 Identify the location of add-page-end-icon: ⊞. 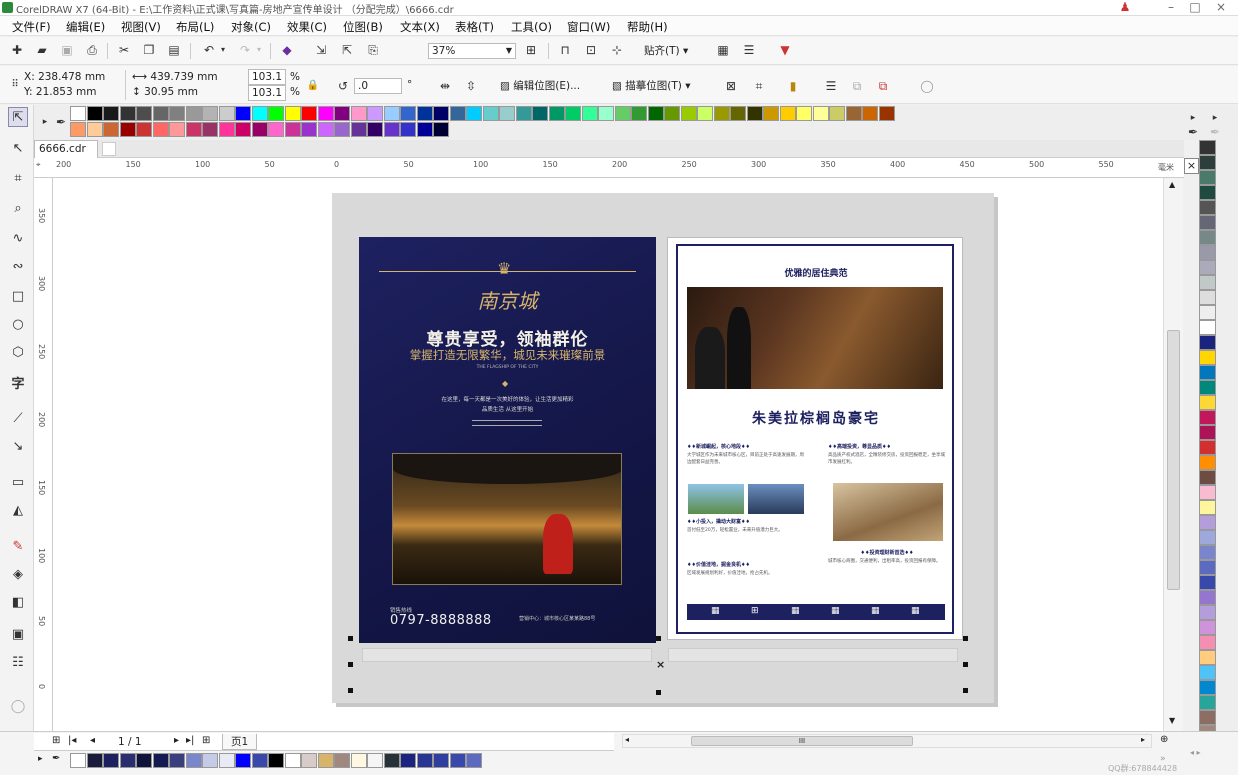
(206, 740).